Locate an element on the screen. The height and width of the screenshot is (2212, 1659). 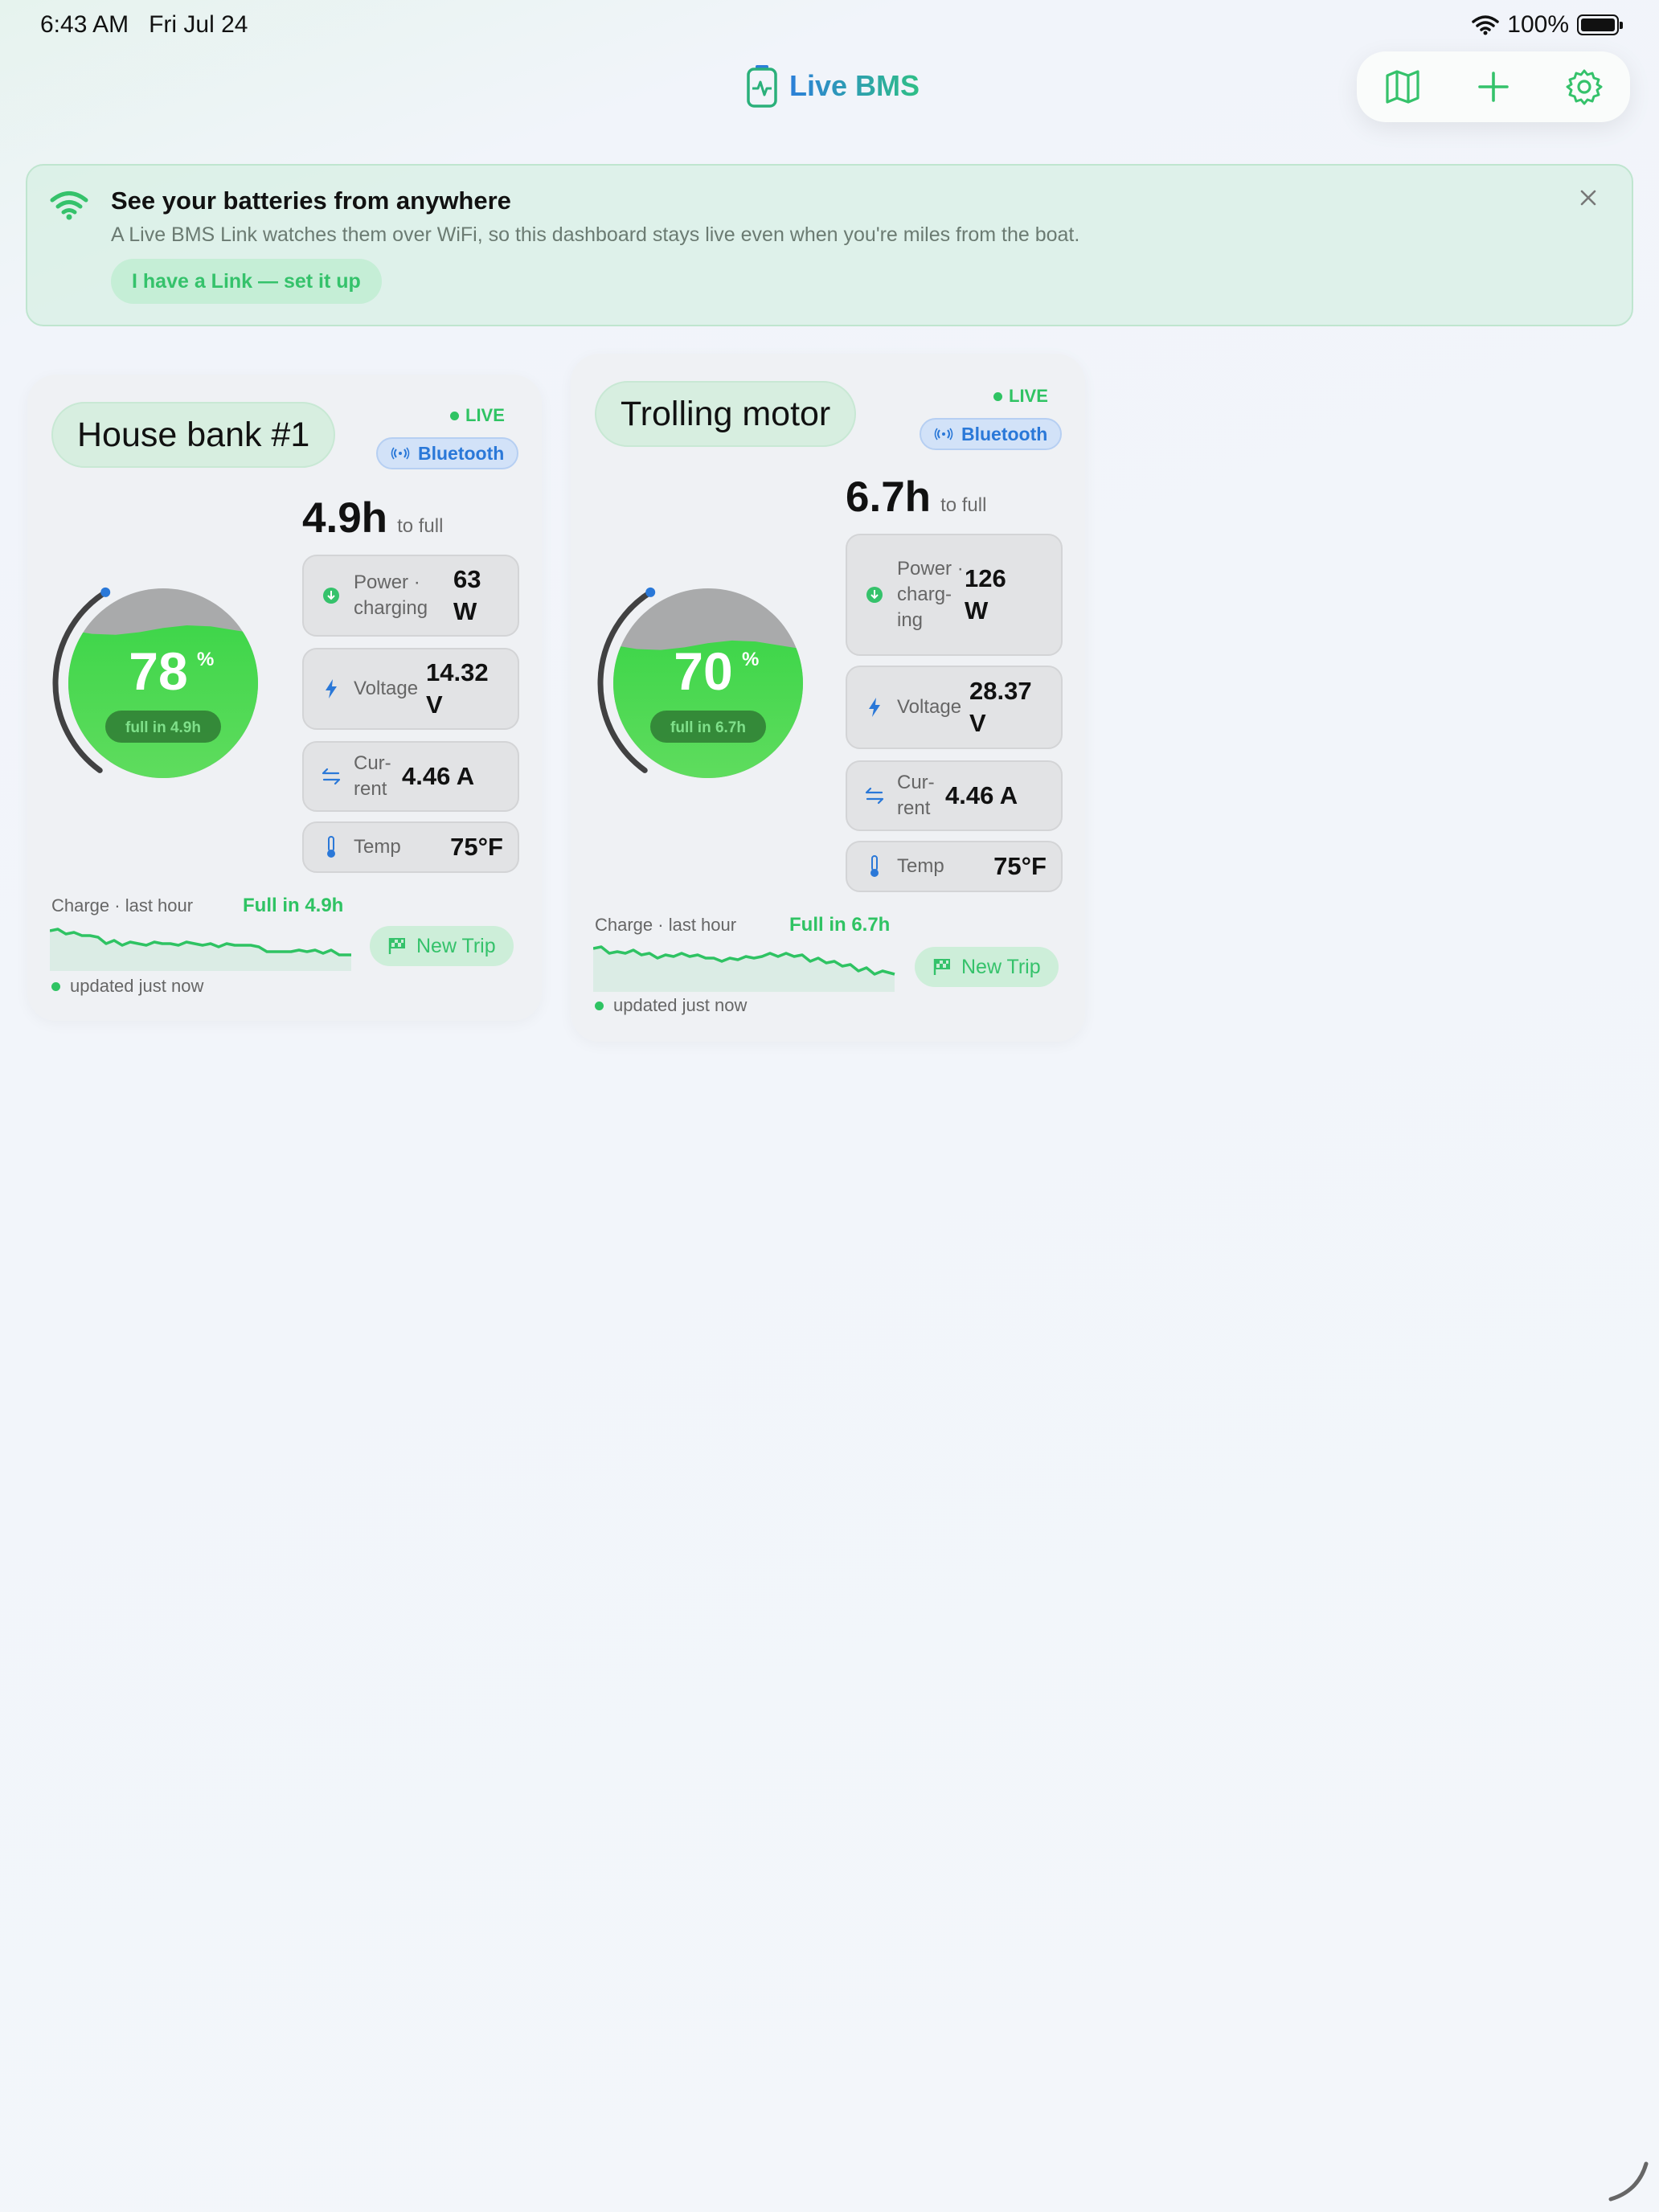
app-title: Live BMS is located at coordinates (833, 86).